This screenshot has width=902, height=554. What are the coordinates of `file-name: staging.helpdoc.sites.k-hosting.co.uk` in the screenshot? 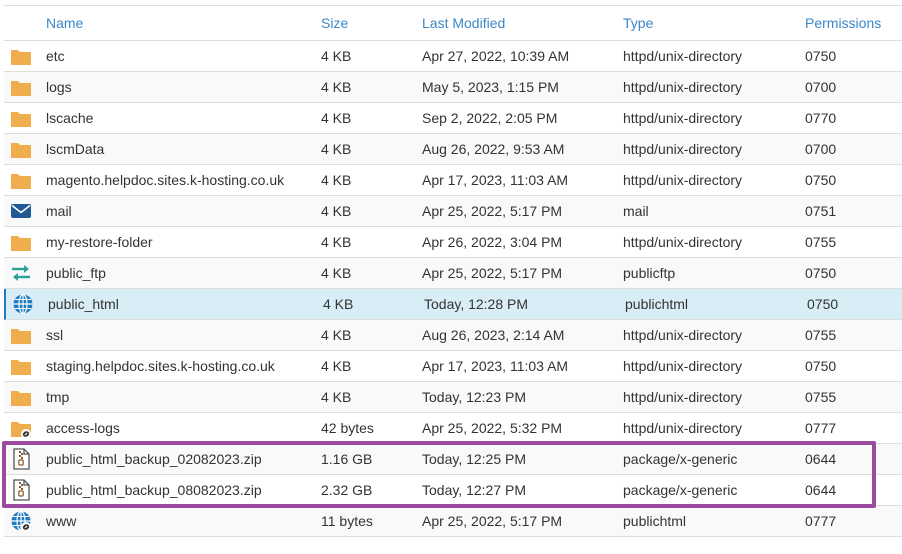 It's located at (160, 366).